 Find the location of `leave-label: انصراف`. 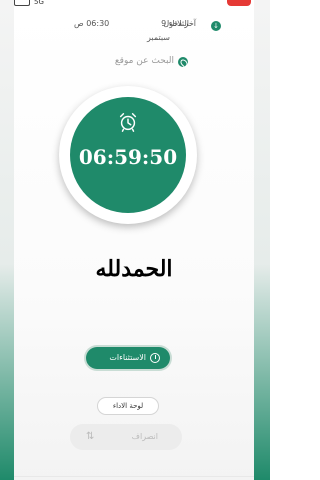

leave-label: انصراف is located at coordinates (144, 436).